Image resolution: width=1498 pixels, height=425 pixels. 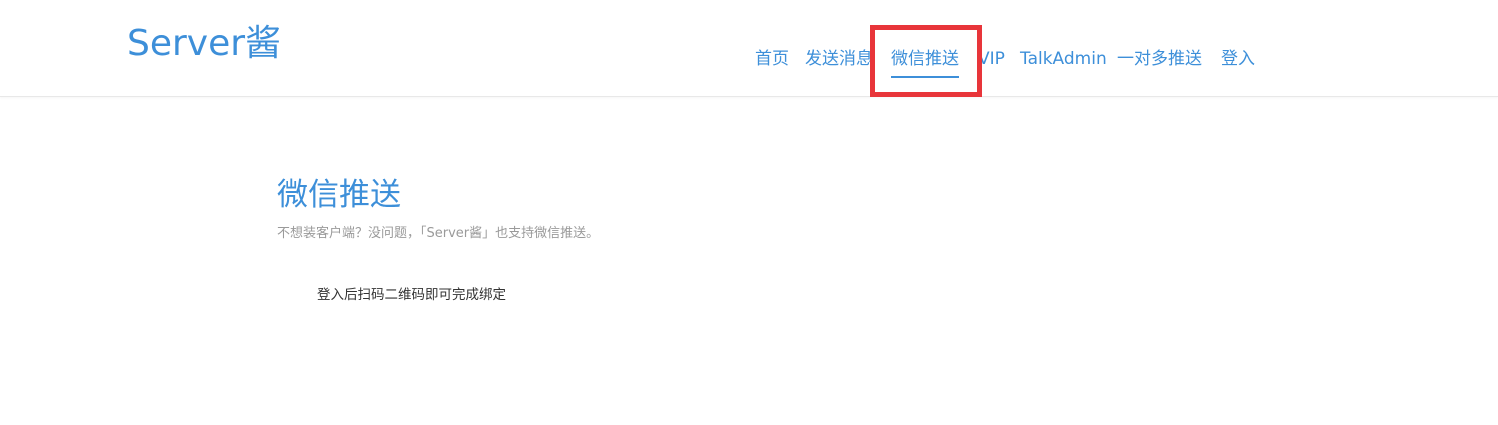 What do you see at coordinates (1159, 59) in the screenshot?
I see `nav-one-to-many-push: 一对多推送` at bounding box center [1159, 59].